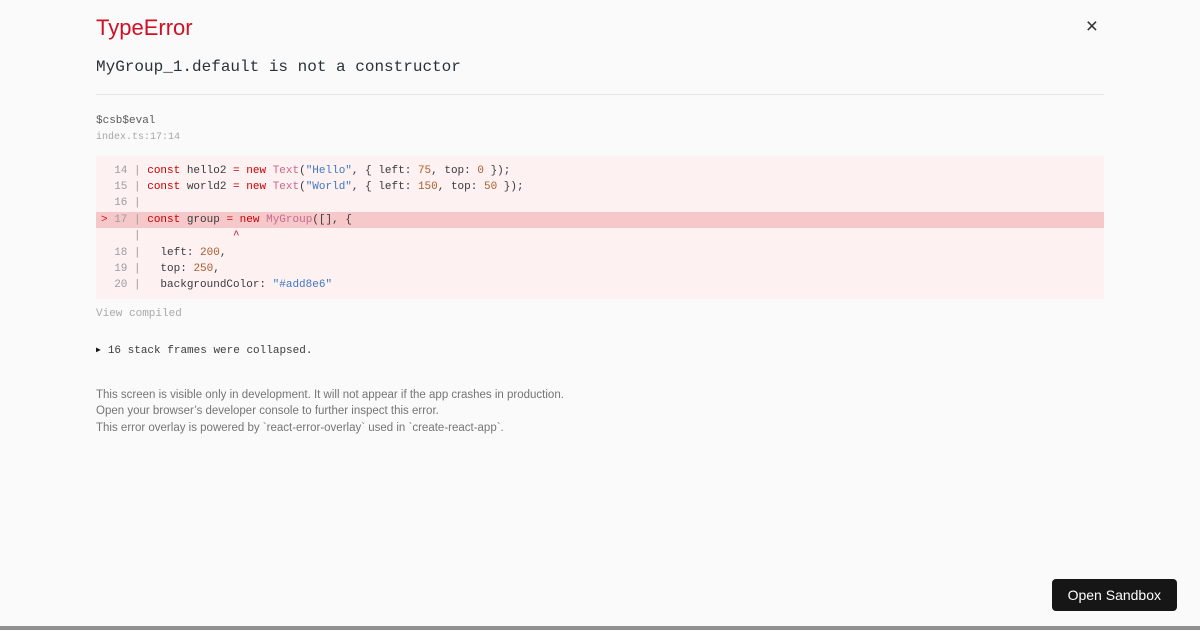 Image resolution: width=1200 pixels, height=630 pixels. Describe the element at coordinates (170, 236) in the screenshot. I see `code-line: | ^` at that location.